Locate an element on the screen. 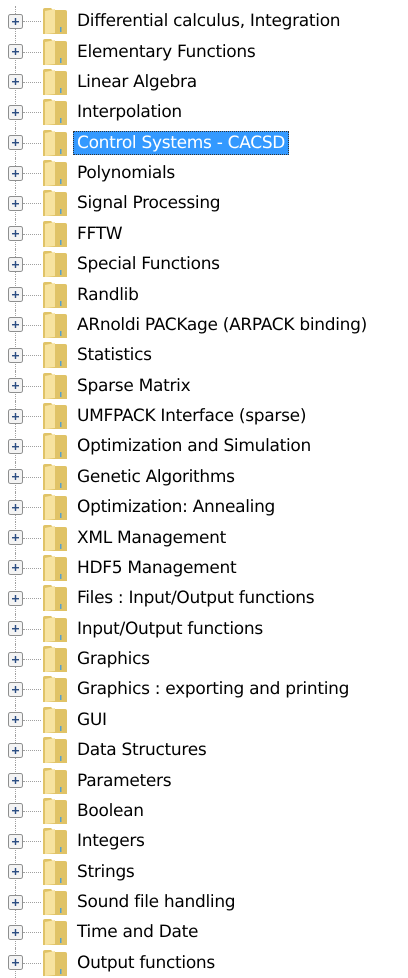 The width and height of the screenshot is (408, 978). tree-item-label: Differential calculus, Integration is located at coordinates (208, 21).